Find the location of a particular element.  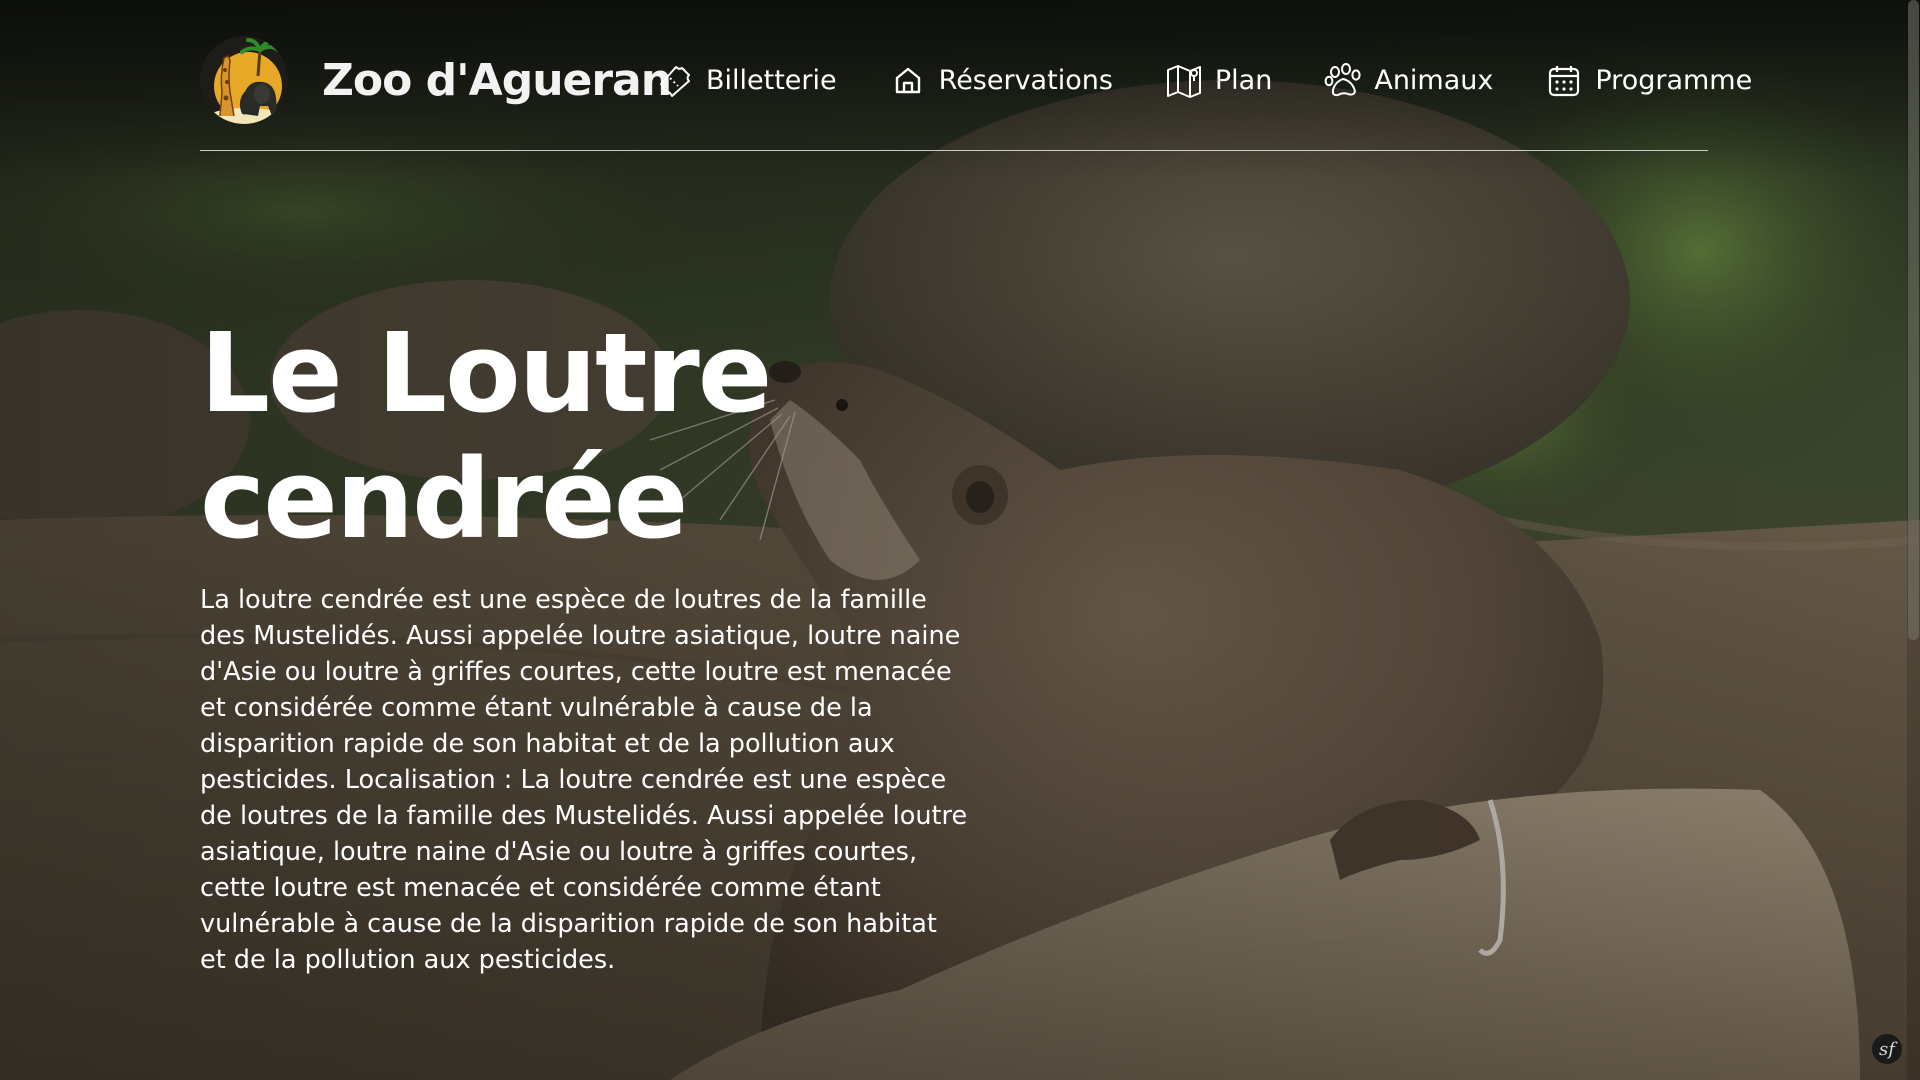

nav-reservations-label: Réservations is located at coordinates (1025, 80).